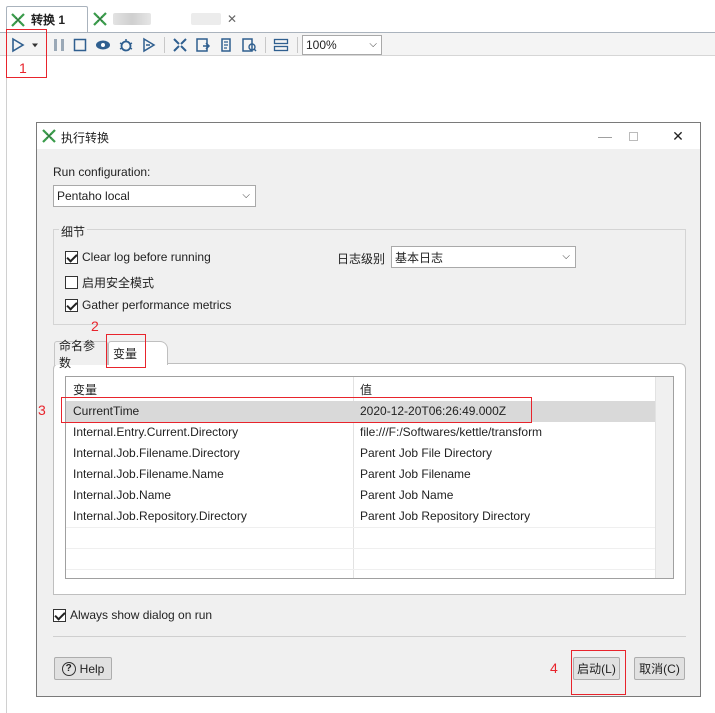  What do you see at coordinates (366, 389) in the screenshot?
I see `column-header-value: 值` at bounding box center [366, 389].